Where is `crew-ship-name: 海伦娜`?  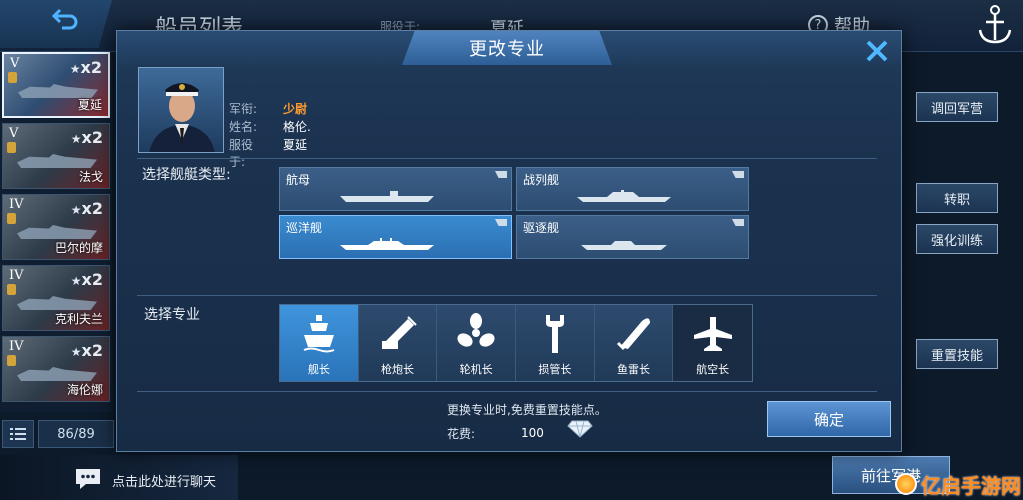
crew-ship-name: 海伦娜 is located at coordinates (84, 390).